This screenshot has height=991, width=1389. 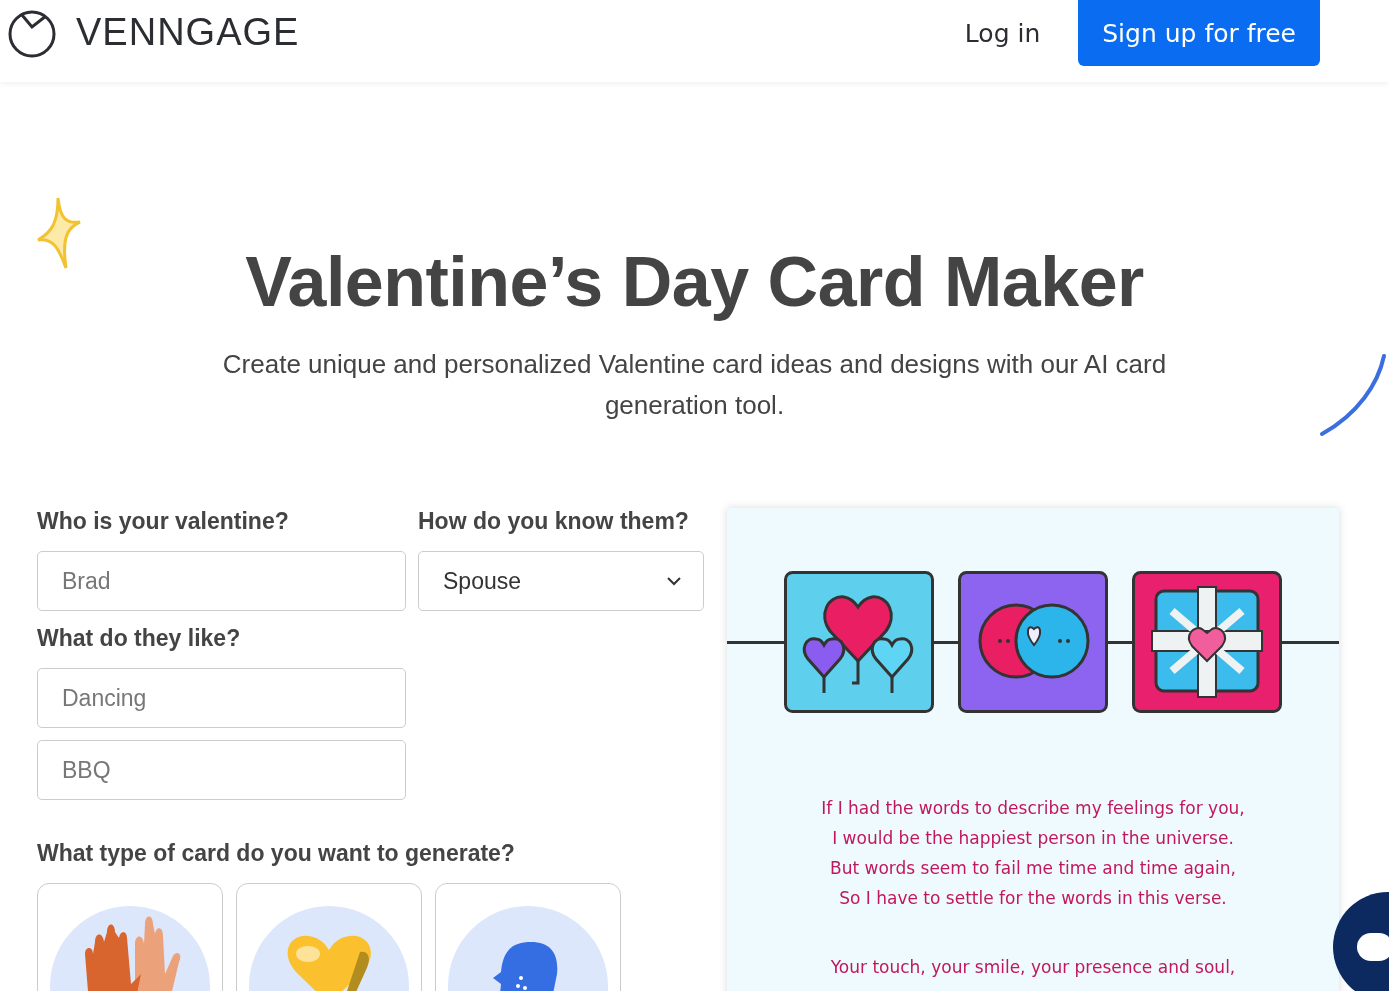 What do you see at coordinates (561, 581) in the screenshot?
I see `relation-dropdown: Spouse` at bounding box center [561, 581].